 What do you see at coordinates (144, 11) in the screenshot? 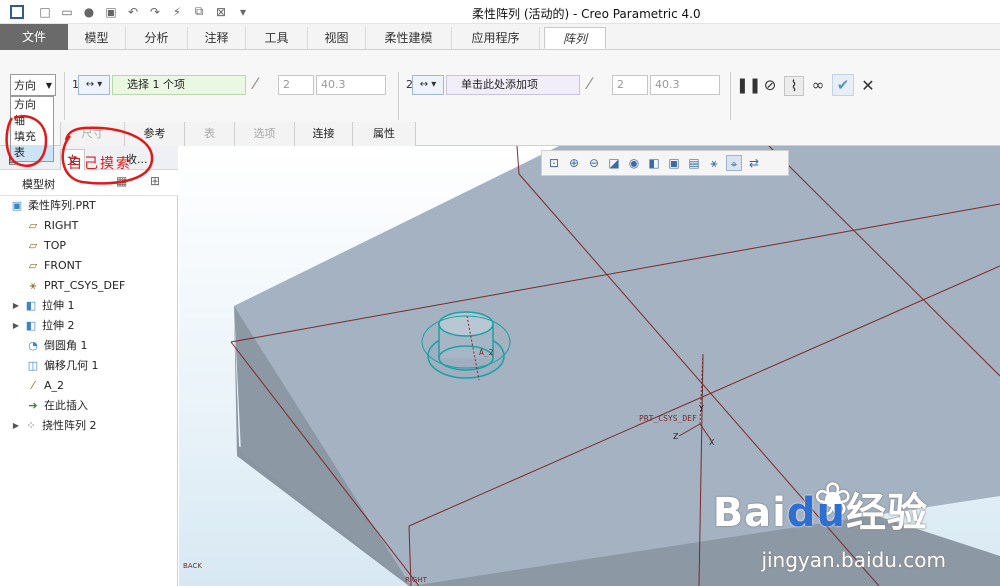
I see `quick-access-toolbar: □ ▭ ● ▣ ↶ ↷ ⚡ ⧉ ⊠ ▾` at bounding box center [144, 11].